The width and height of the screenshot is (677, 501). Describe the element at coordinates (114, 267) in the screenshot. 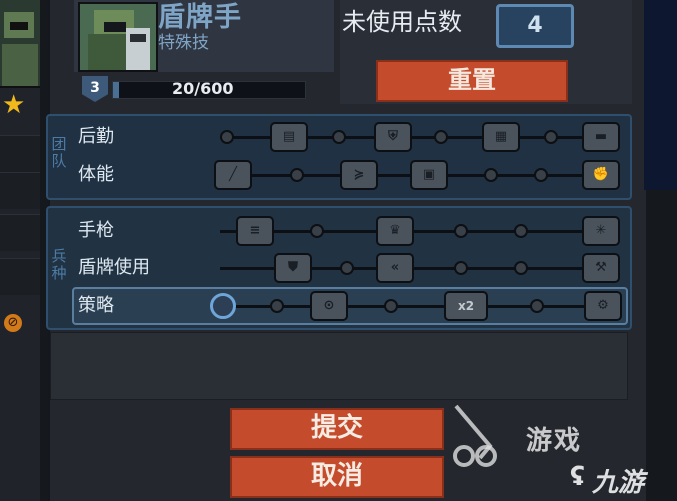

I see `row-label: 盾牌使用` at that location.